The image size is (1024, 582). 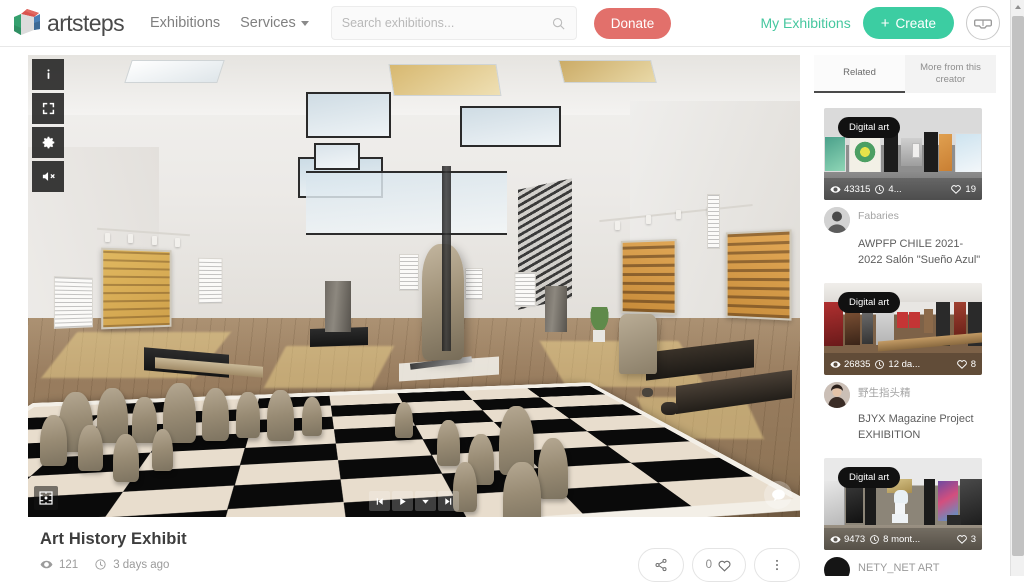 I want to click on settings-button, so click(x=48, y=142).